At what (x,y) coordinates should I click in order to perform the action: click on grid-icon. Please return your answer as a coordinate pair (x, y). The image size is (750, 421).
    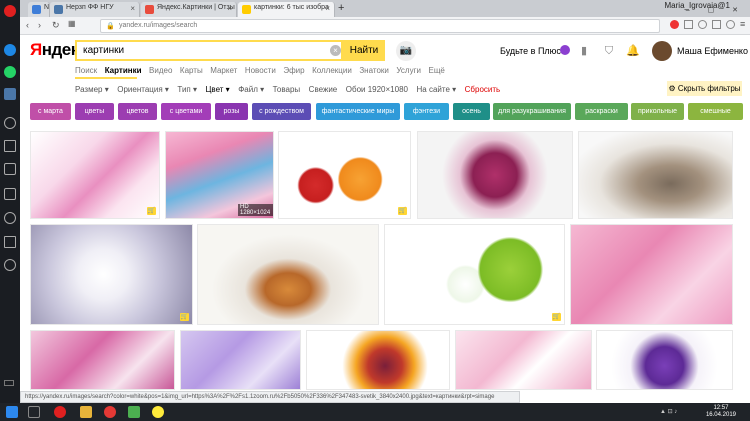
    Looking at the image, I should click on (10, 194).